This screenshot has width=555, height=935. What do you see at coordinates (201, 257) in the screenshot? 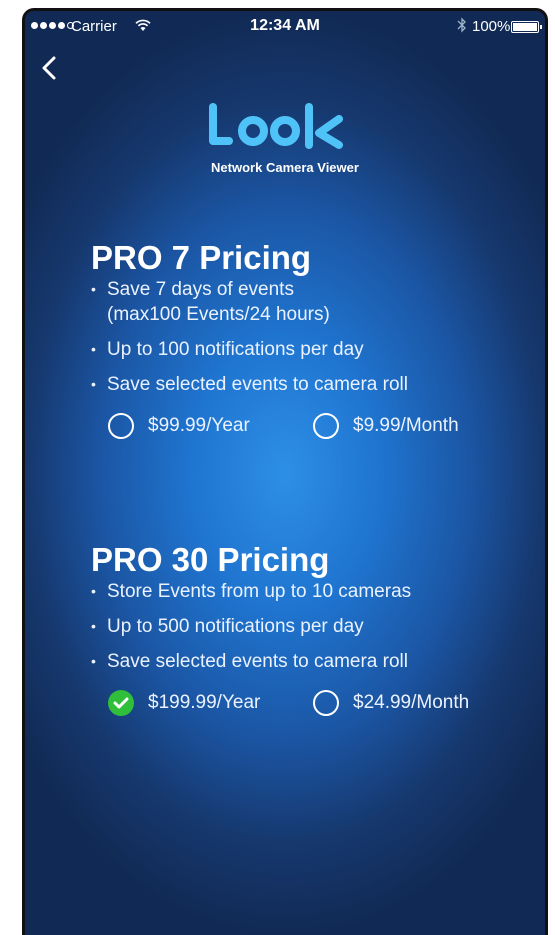
I see `plan-title: PRO 7 Pricing` at bounding box center [201, 257].